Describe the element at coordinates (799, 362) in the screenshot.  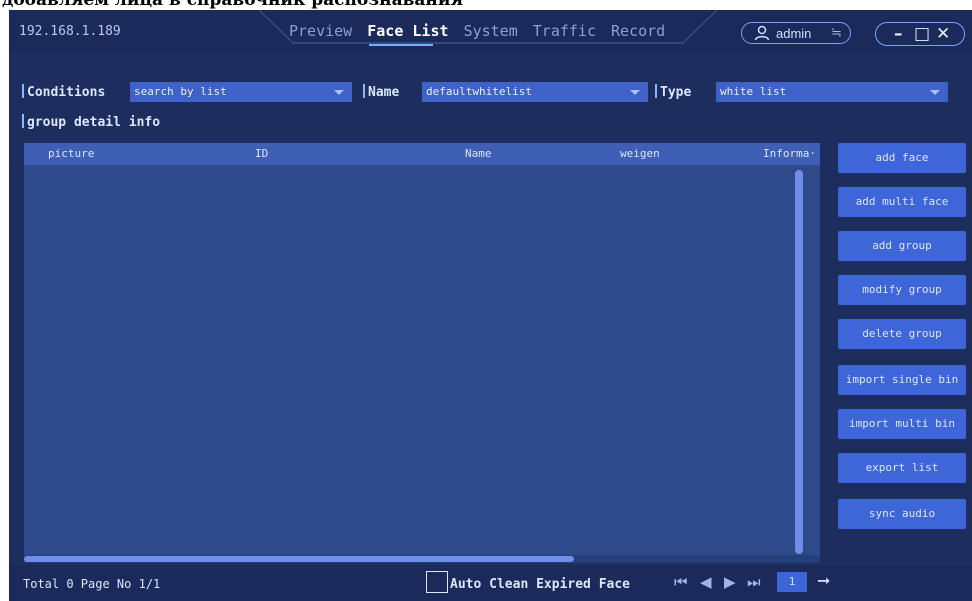
I see `vertical-scrollbar` at that location.